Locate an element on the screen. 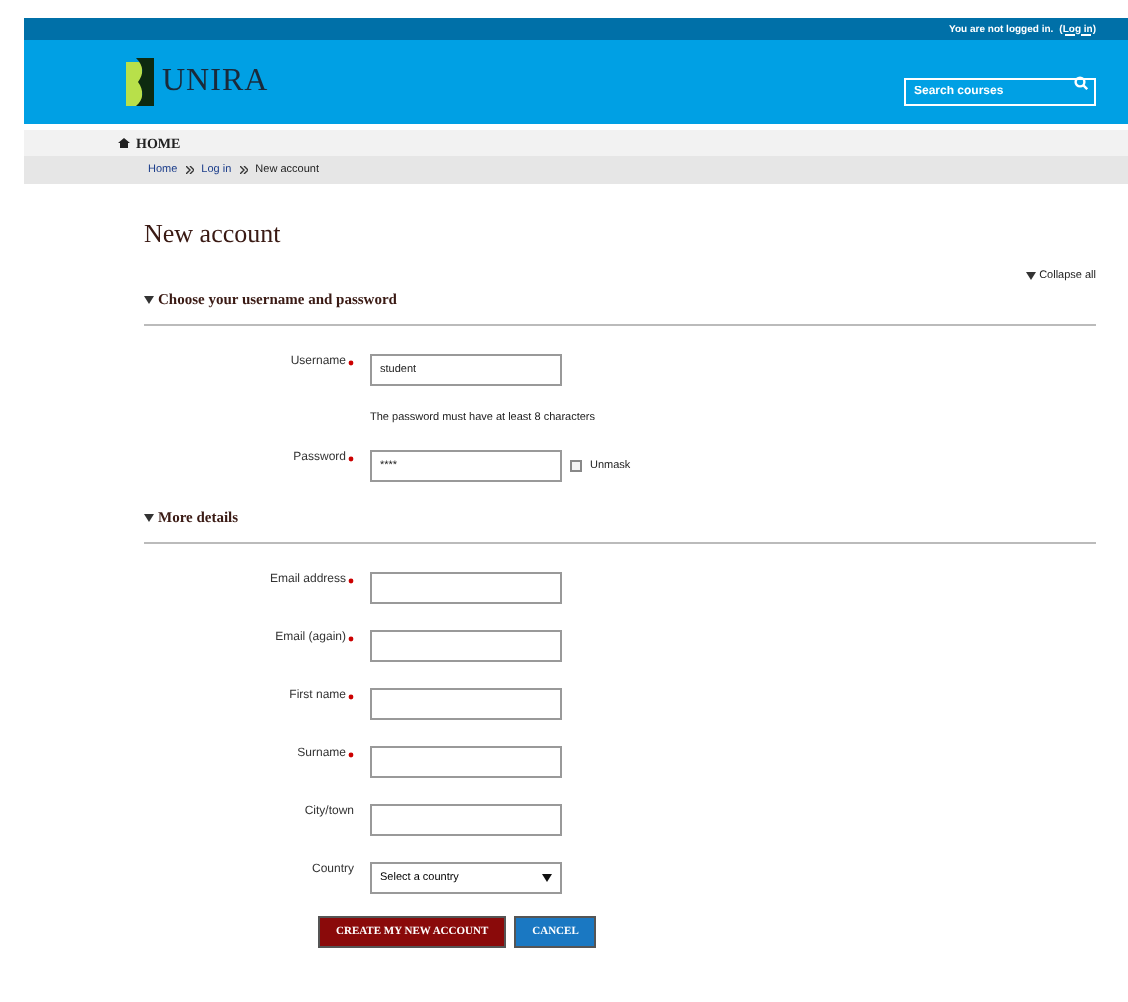  dropdown-icon is located at coordinates (547, 878).